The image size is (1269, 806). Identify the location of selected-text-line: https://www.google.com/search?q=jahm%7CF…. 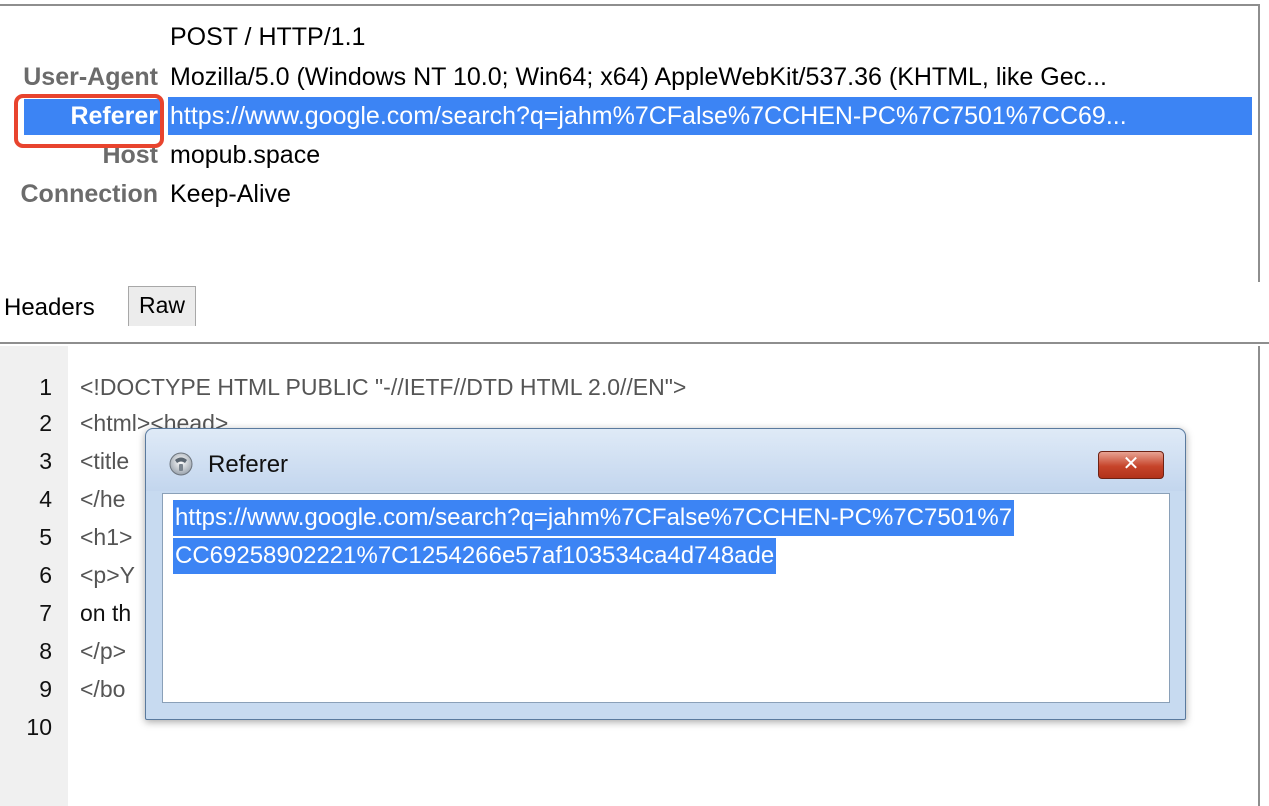
(594, 518).